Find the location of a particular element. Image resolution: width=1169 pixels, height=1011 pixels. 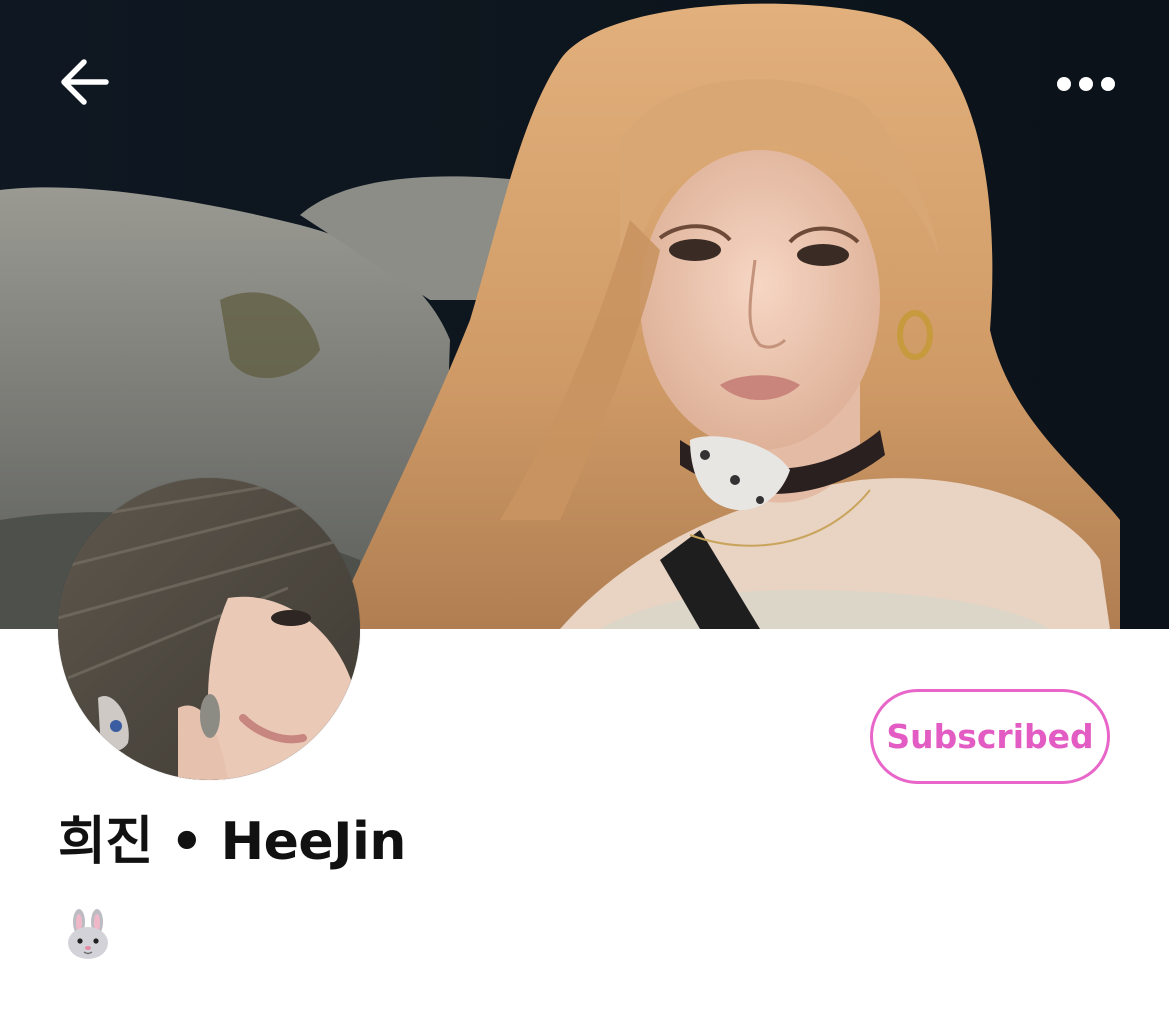

rabbit-face-icon is located at coordinates (88, 934).